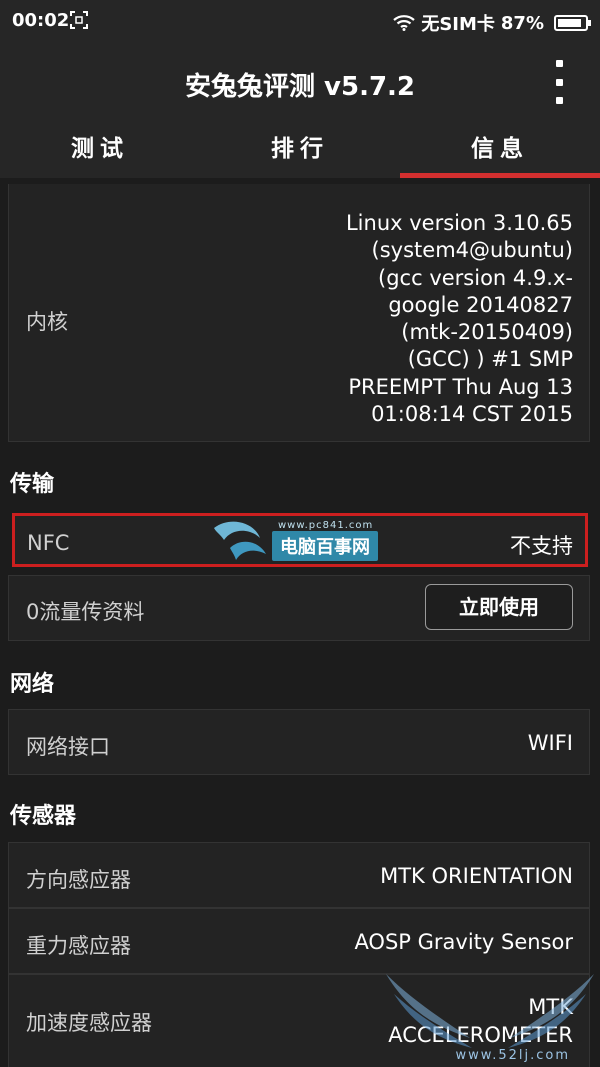 The width and height of the screenshot is (600, 1067). What do you see at coordinates (300, 22) in the screenshot?
I see `status-bar: 00:02 无SIM卡 87%` at bounding box center [300, 22].